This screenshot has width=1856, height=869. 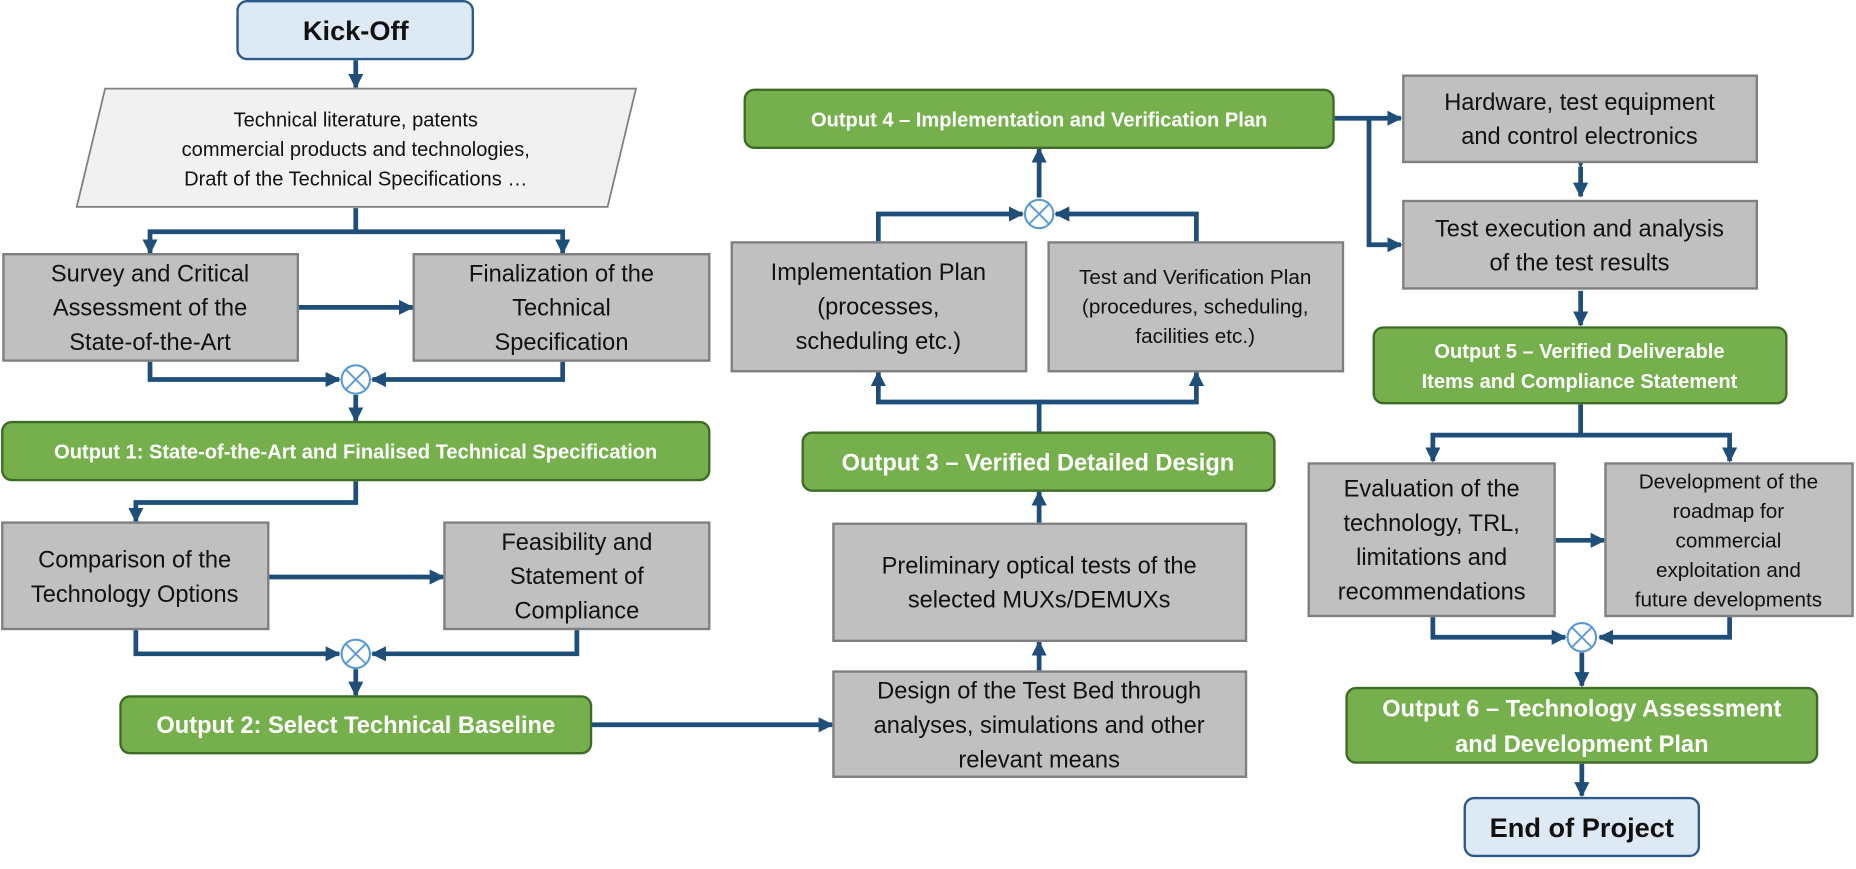 I want to click on design-line-3: relevant means, so click(x=1039, y=760).